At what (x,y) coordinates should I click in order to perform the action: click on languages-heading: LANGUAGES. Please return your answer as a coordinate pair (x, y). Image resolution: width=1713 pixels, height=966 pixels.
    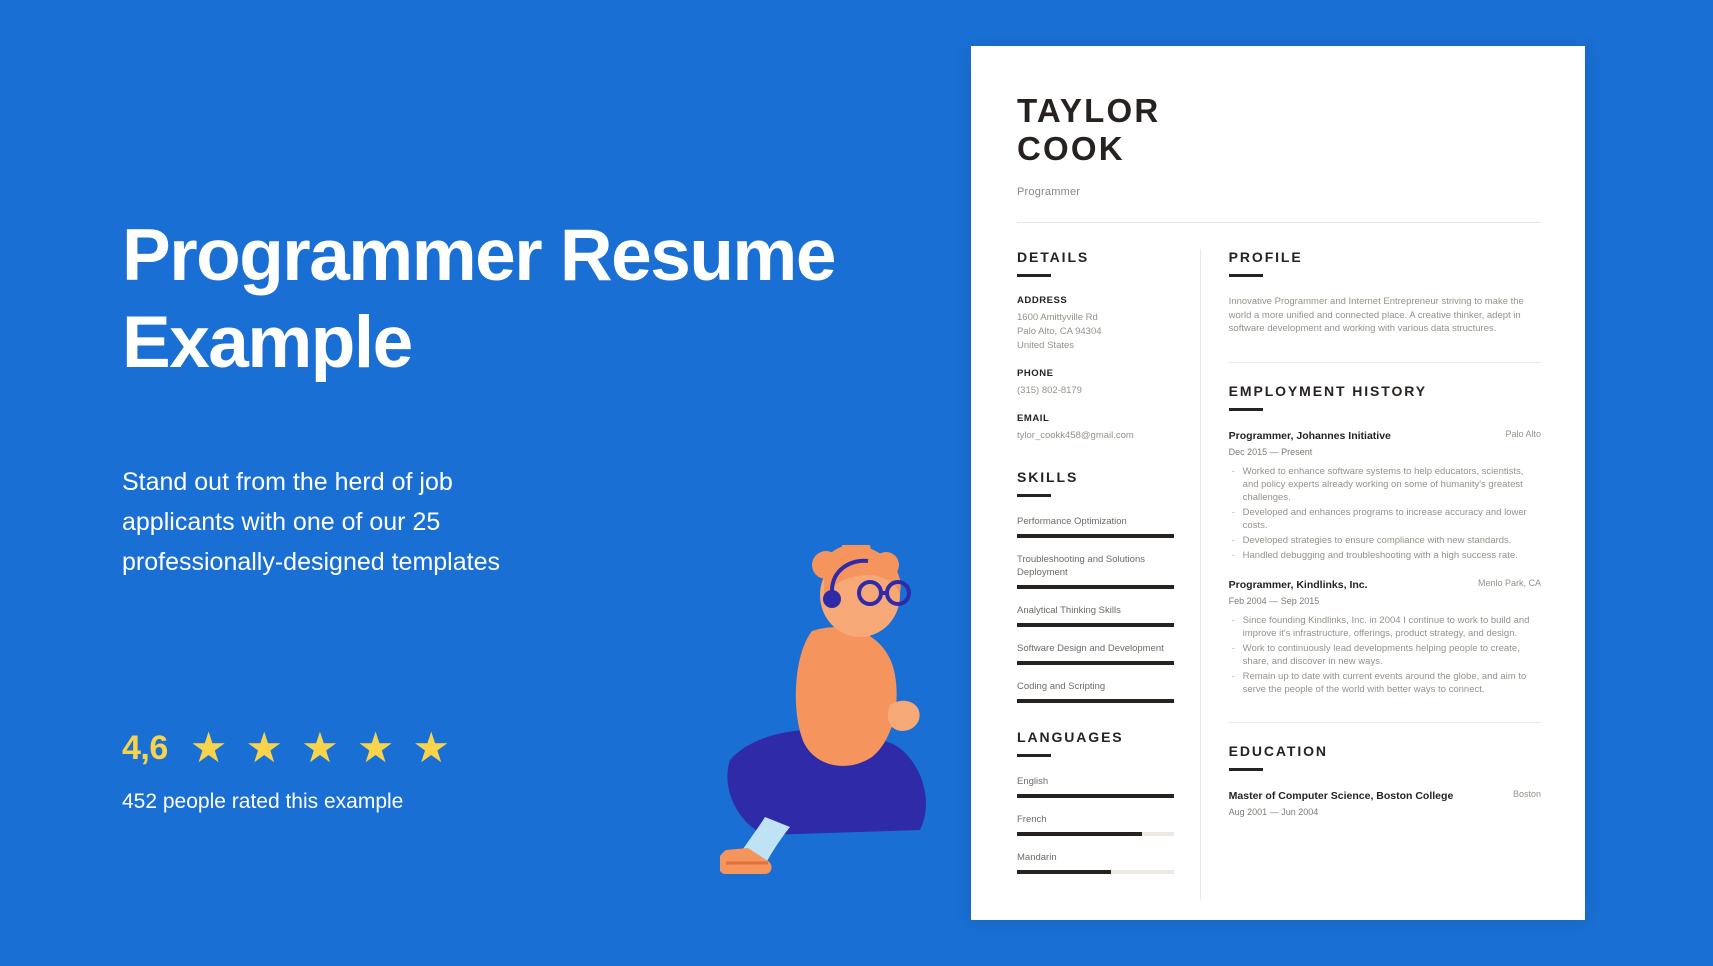
    Looking at the image, I should click on (1070, 737).